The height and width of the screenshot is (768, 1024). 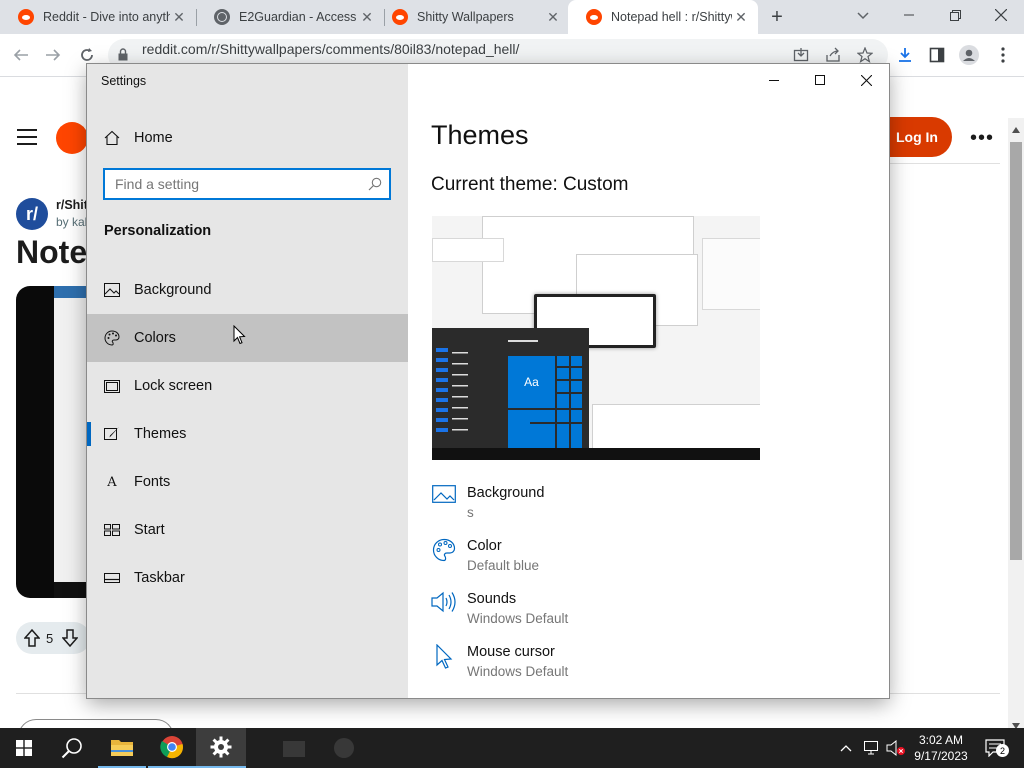 I want to click on nav-item-label: Start, so click(x=149, y=530).